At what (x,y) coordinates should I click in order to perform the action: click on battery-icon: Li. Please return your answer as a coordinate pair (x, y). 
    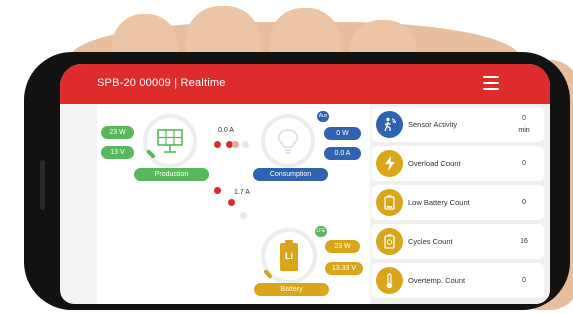
    Looking at the image, I should click on (289, 255).